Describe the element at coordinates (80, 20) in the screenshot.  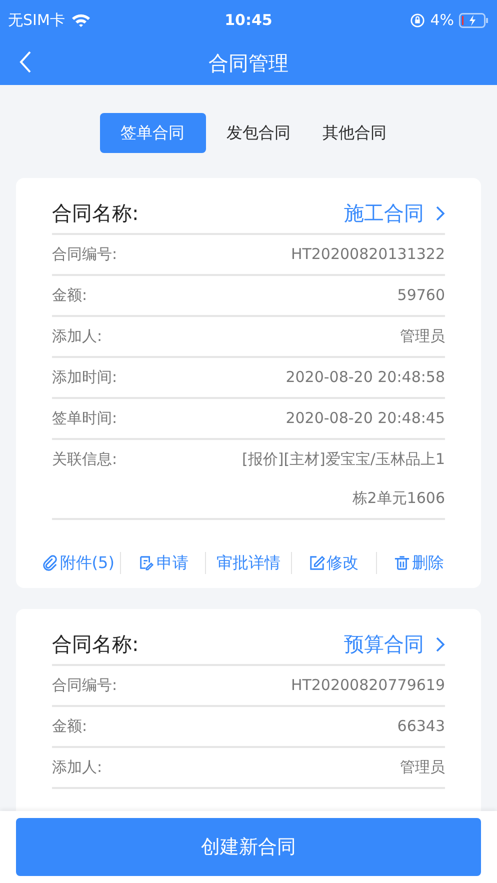
I see `wifi-icon` at that location.